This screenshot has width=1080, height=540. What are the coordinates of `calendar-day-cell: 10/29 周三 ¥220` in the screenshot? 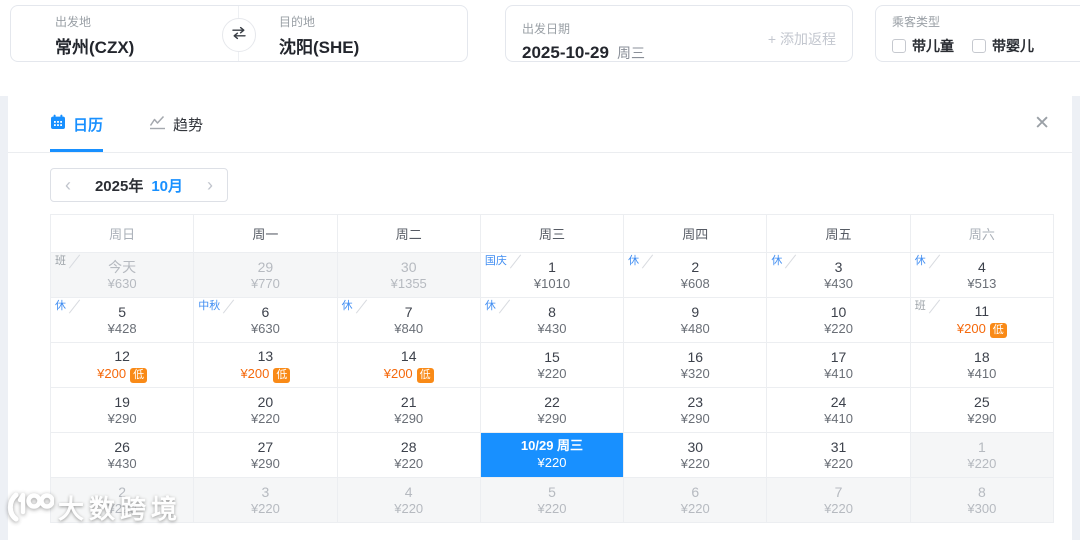 It's located at (552, 455).